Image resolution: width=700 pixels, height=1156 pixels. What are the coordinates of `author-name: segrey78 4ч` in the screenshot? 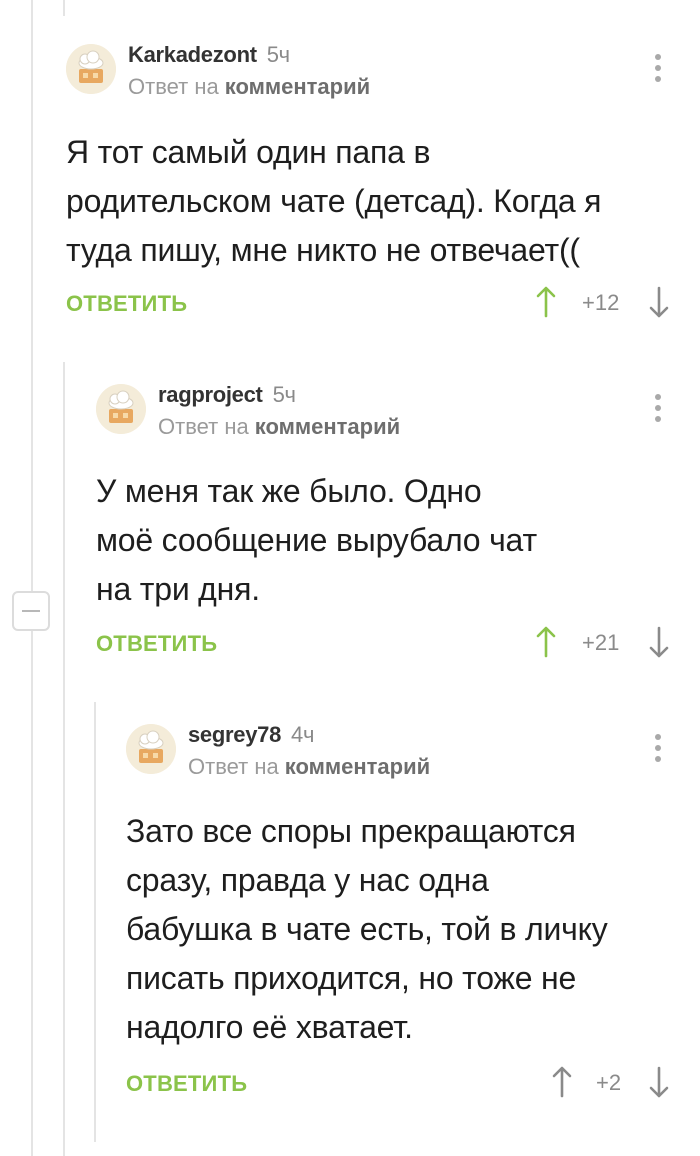 It's located at (251, 735).